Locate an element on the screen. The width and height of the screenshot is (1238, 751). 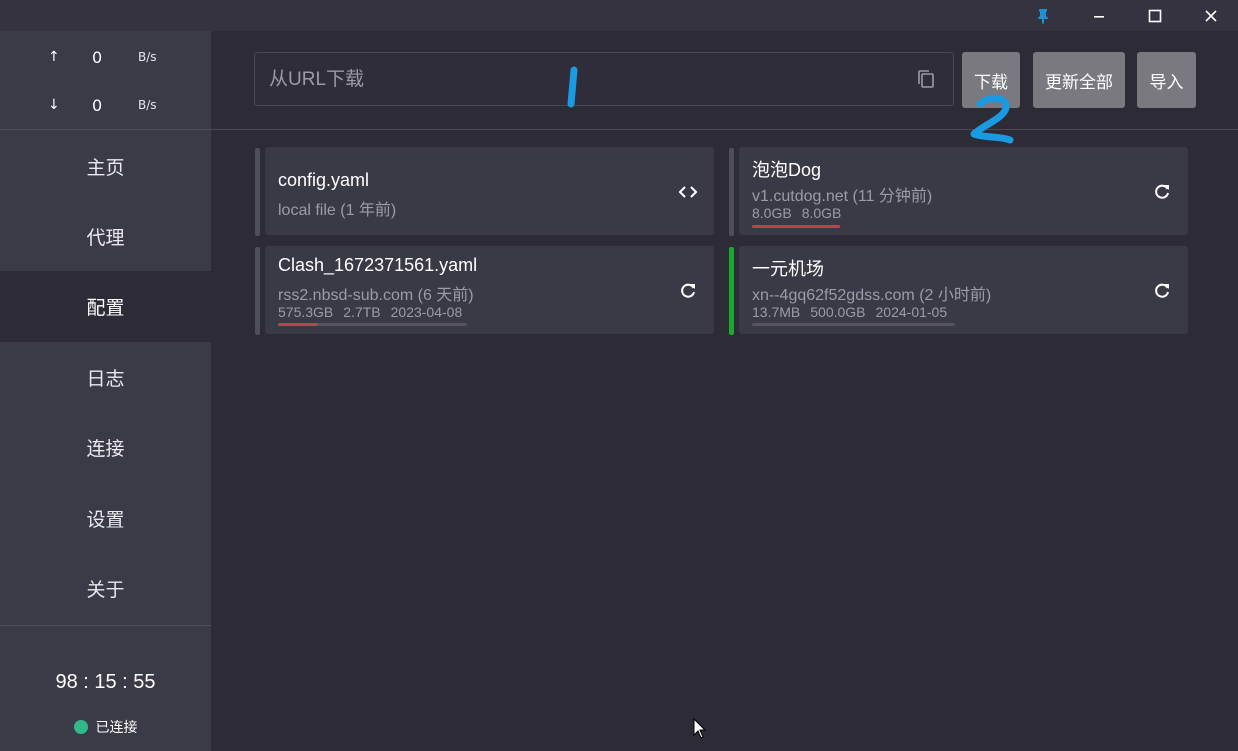
status-dot-icon is located at coordinates (80, 727).